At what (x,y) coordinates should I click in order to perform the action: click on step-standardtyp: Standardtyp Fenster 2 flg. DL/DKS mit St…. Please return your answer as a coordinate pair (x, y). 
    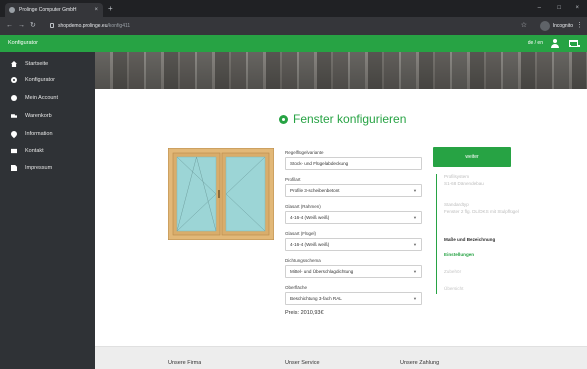
    Looking at the image, I should click on (484, 208).